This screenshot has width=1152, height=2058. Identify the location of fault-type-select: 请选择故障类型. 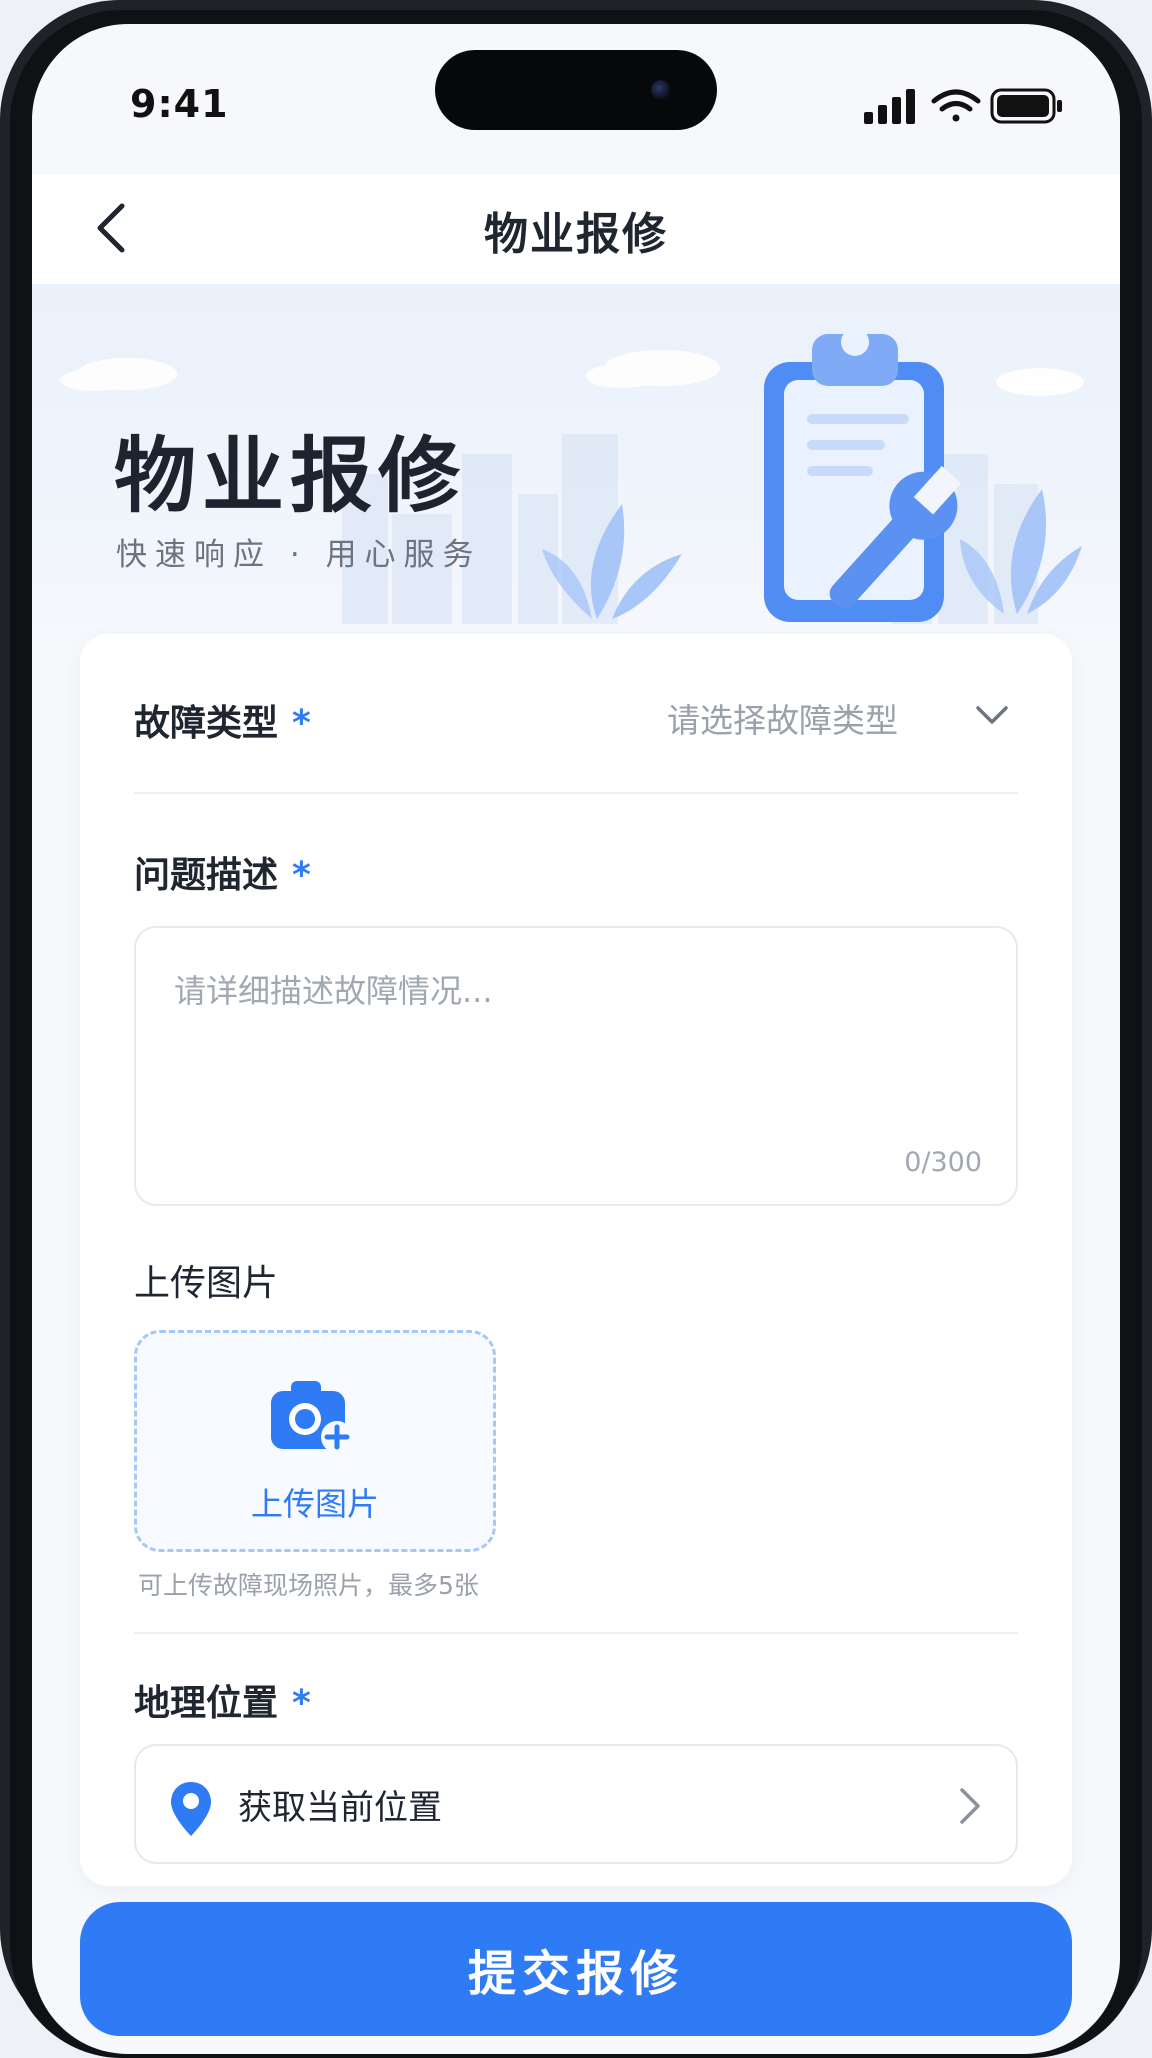
(782, 718).